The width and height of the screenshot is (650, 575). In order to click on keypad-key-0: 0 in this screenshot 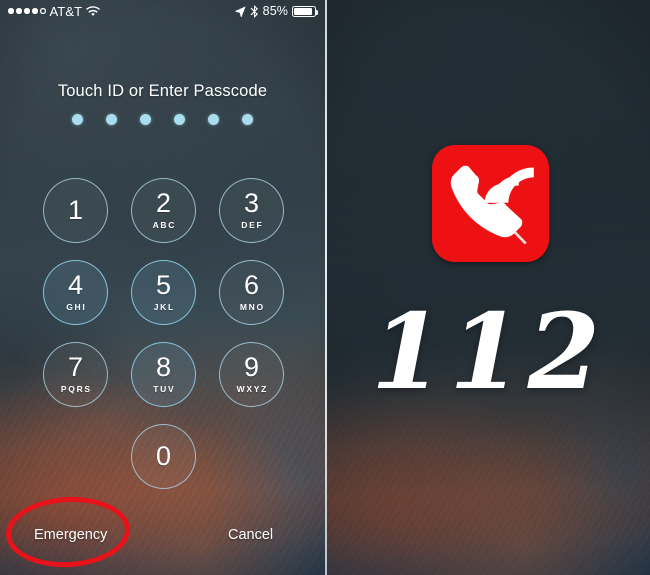, I will do `click(163, 456)`.